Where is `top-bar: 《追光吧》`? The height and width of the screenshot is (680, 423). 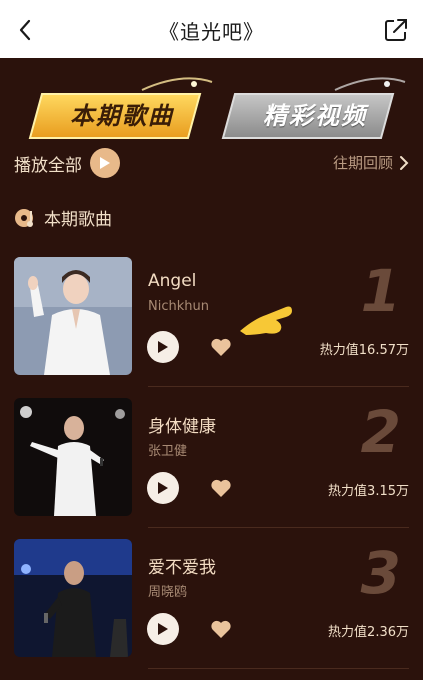 top-bar: 《追光吧》 is located at coordinates (211, 29).